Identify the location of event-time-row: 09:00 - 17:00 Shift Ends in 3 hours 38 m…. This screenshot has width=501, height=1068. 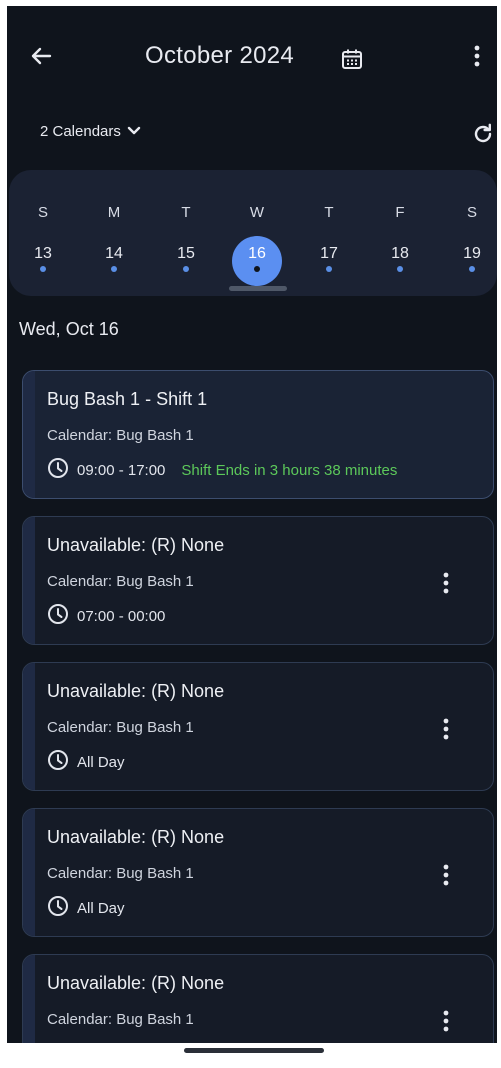
(222, 470).